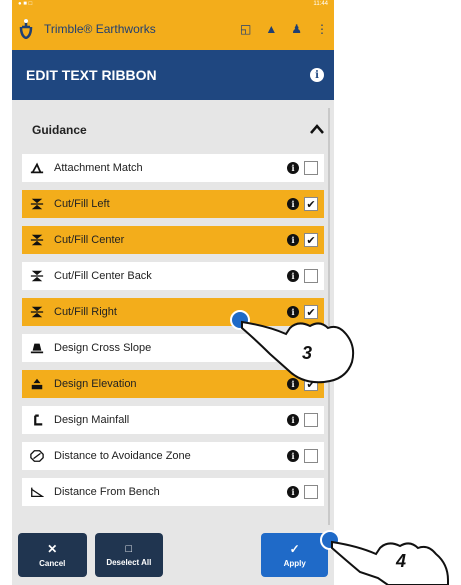  Describe the element at coordinates (317, 130) in the screenshot. I see `chevron-up-icon` at that location.